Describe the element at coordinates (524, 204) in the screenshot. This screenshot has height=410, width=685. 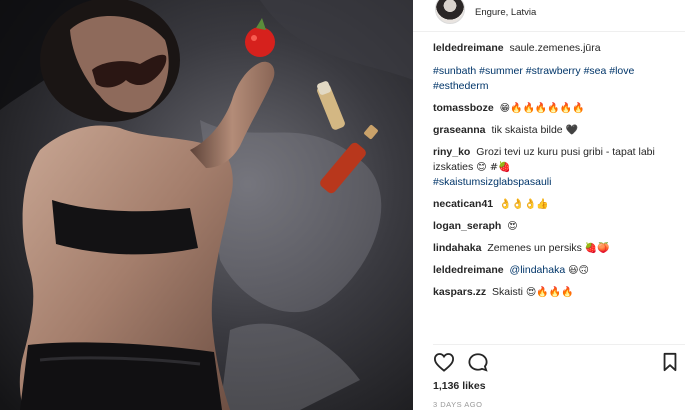
I see `comment-emoji: 👌👌👌👍` at that location.